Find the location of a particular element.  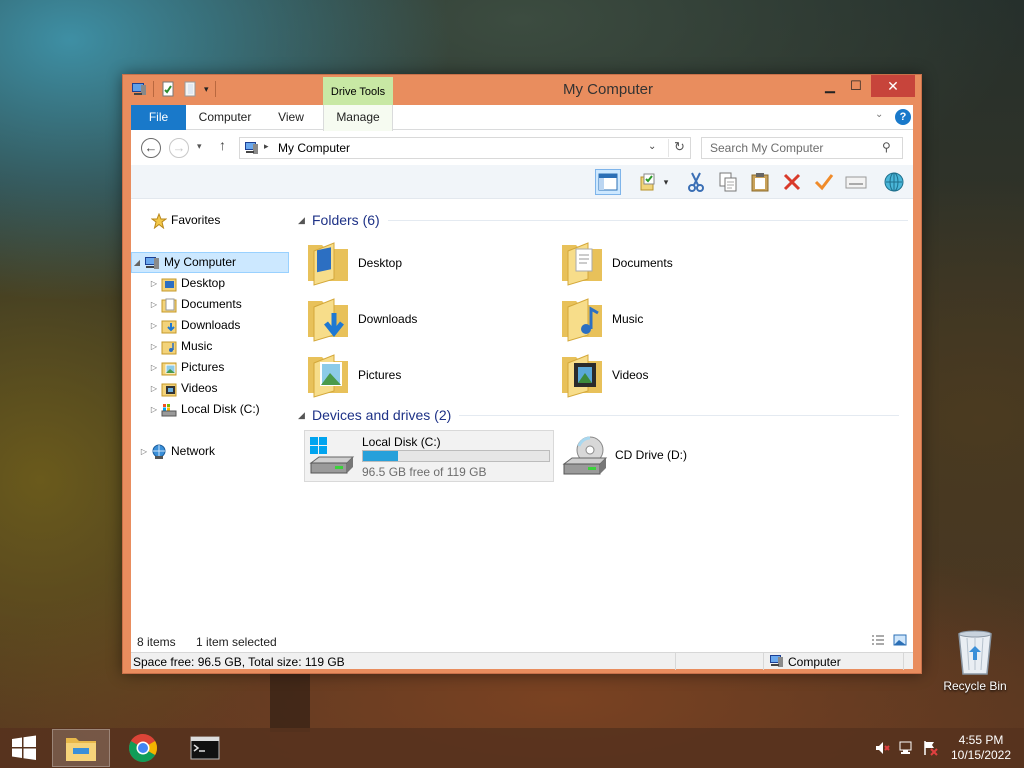

nav-local-disk: ▷ Local Disk (C:) is located at coordinates (204, 409).